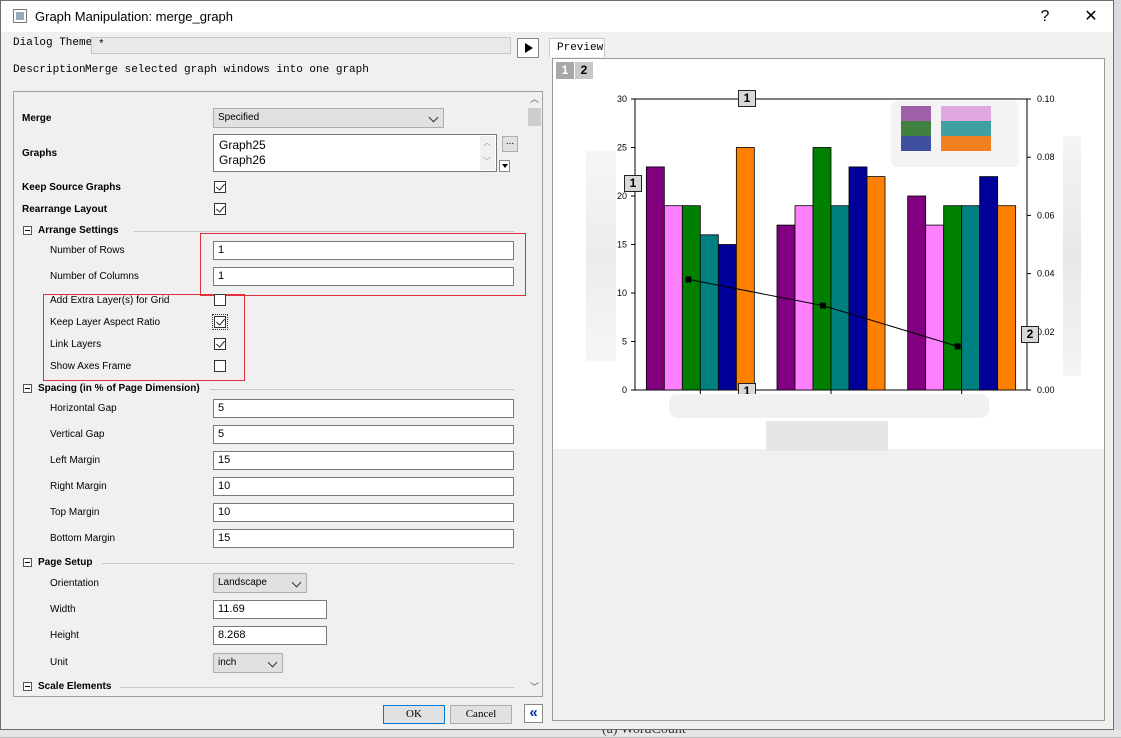  What do you see at coordinates (622, 293) in the screenshot?
I see `y-tick-label: 10` at bounding box center [622, 293].